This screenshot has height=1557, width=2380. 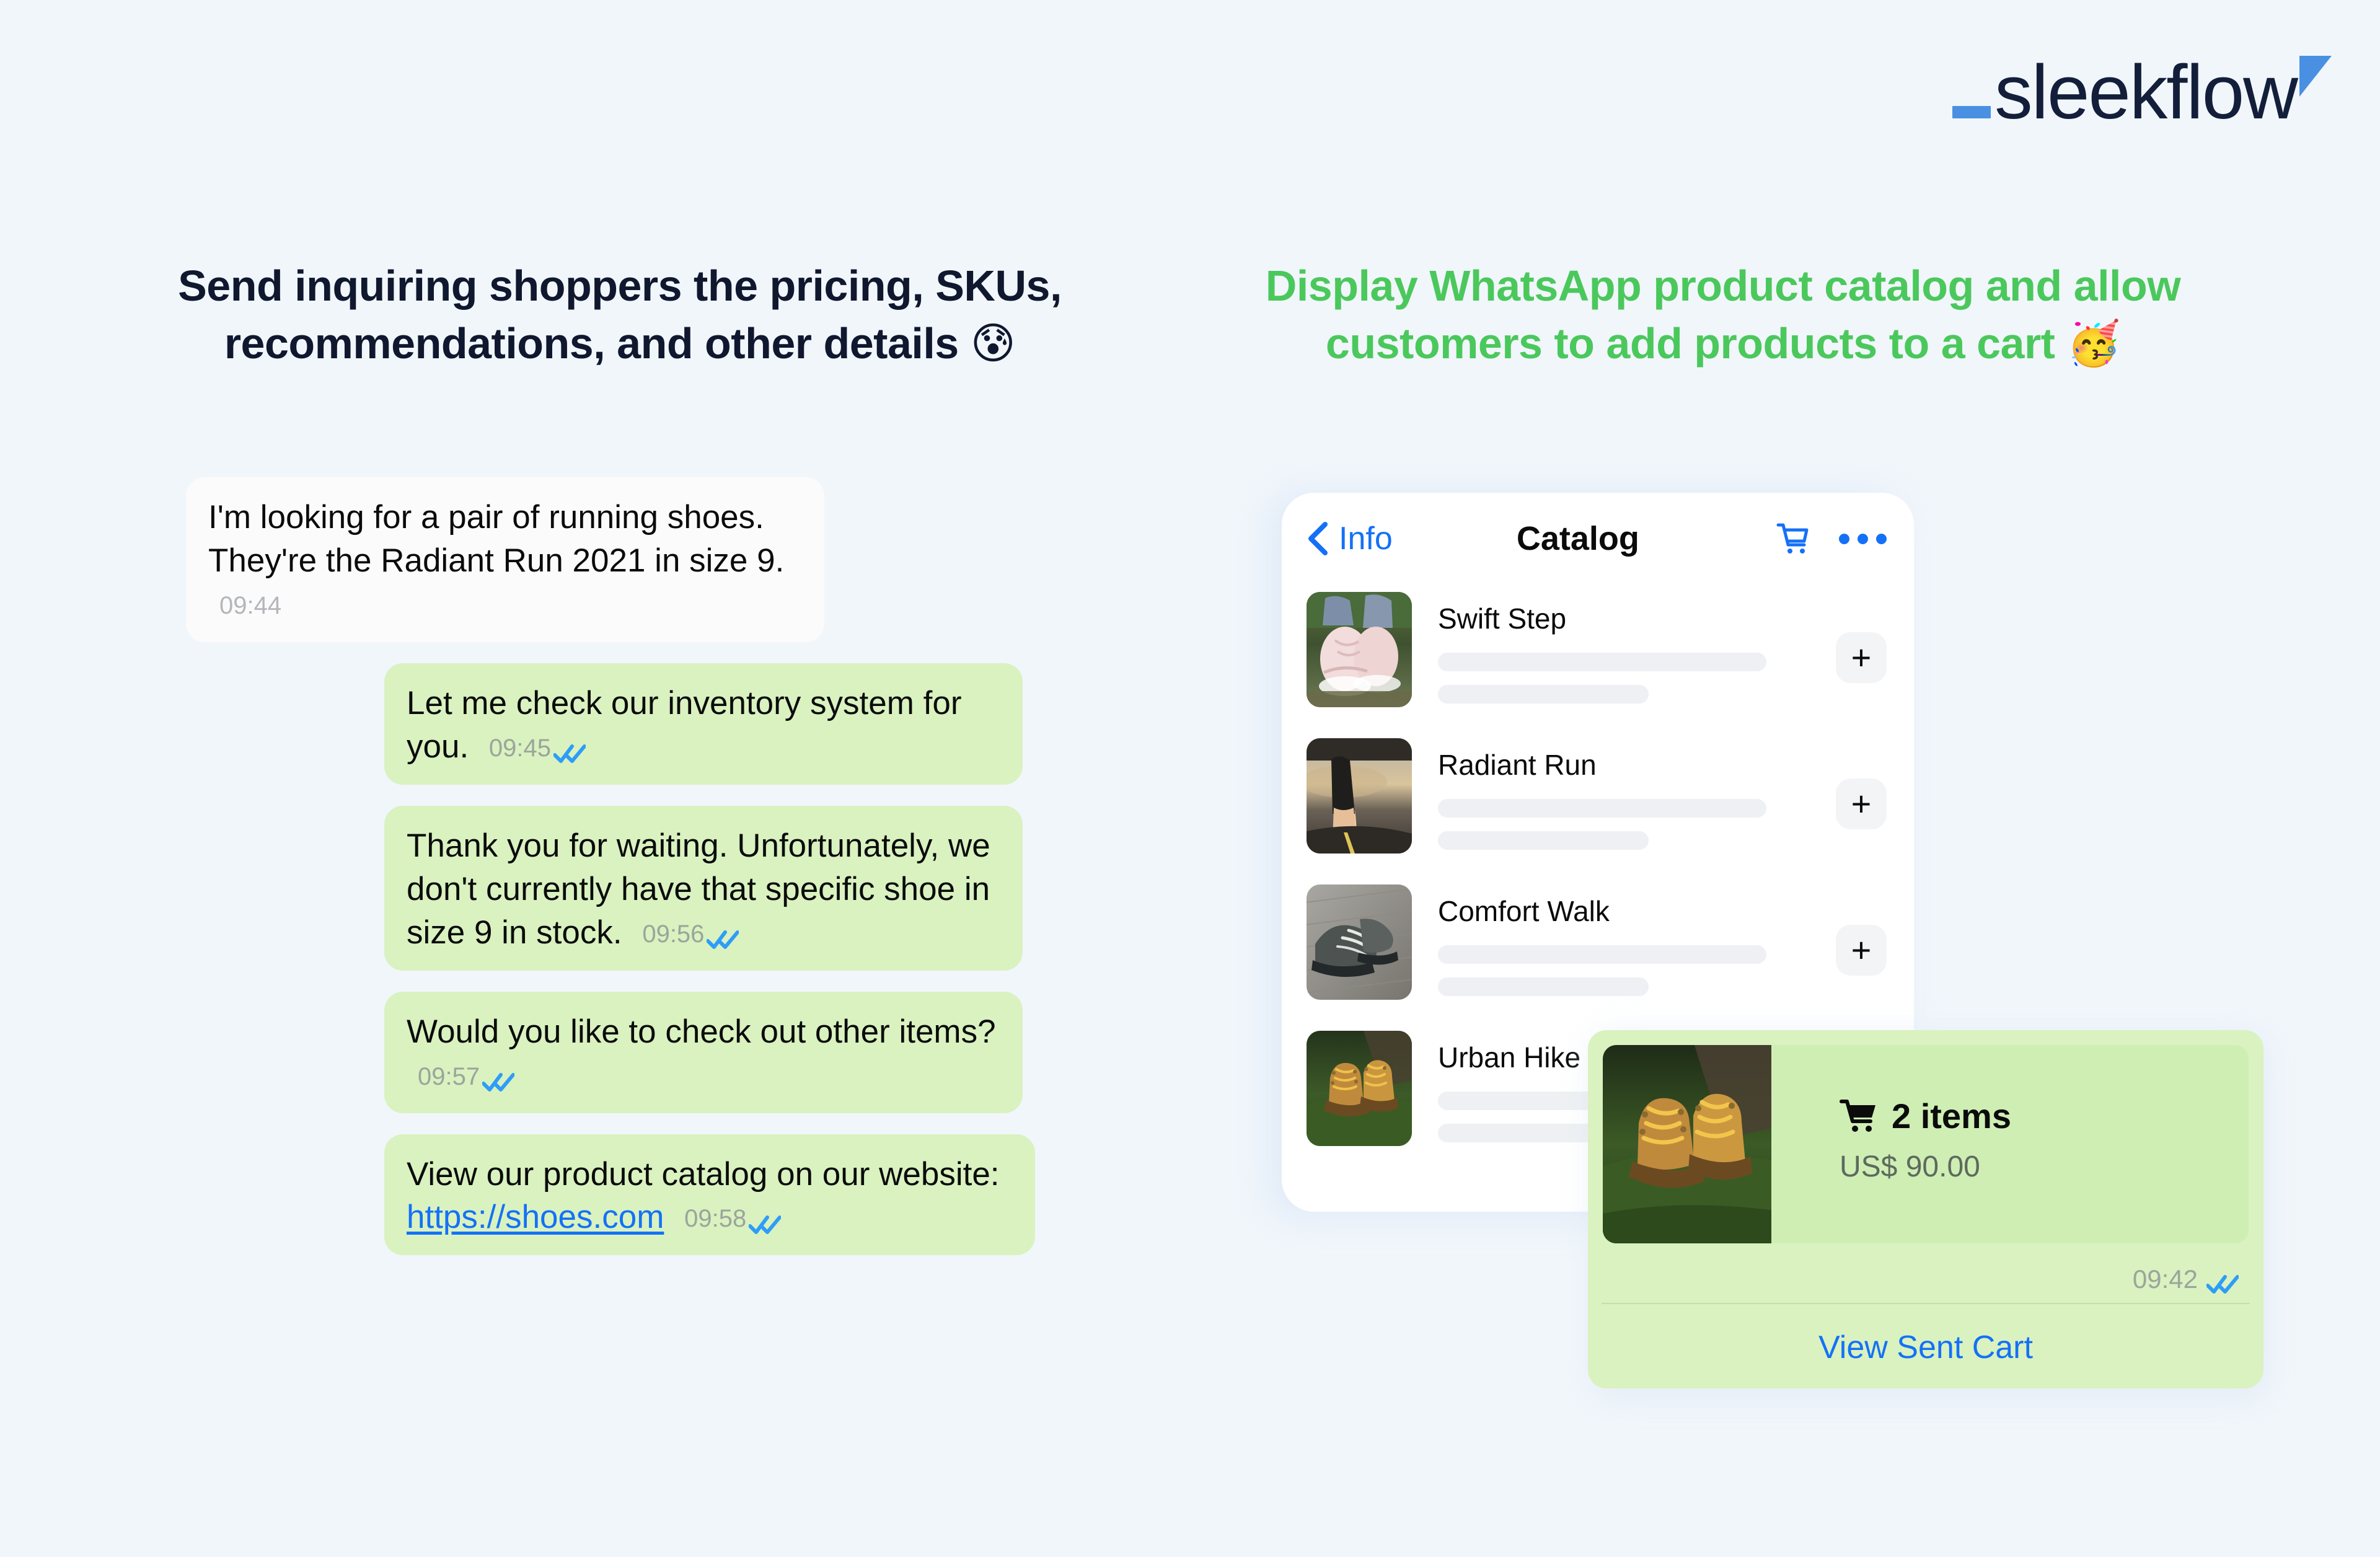 What do you see at coordinates (1359, 942) in the screenshot?
I see `product-thumbnail-comfort-walk` at bounding box center [1359, 942].